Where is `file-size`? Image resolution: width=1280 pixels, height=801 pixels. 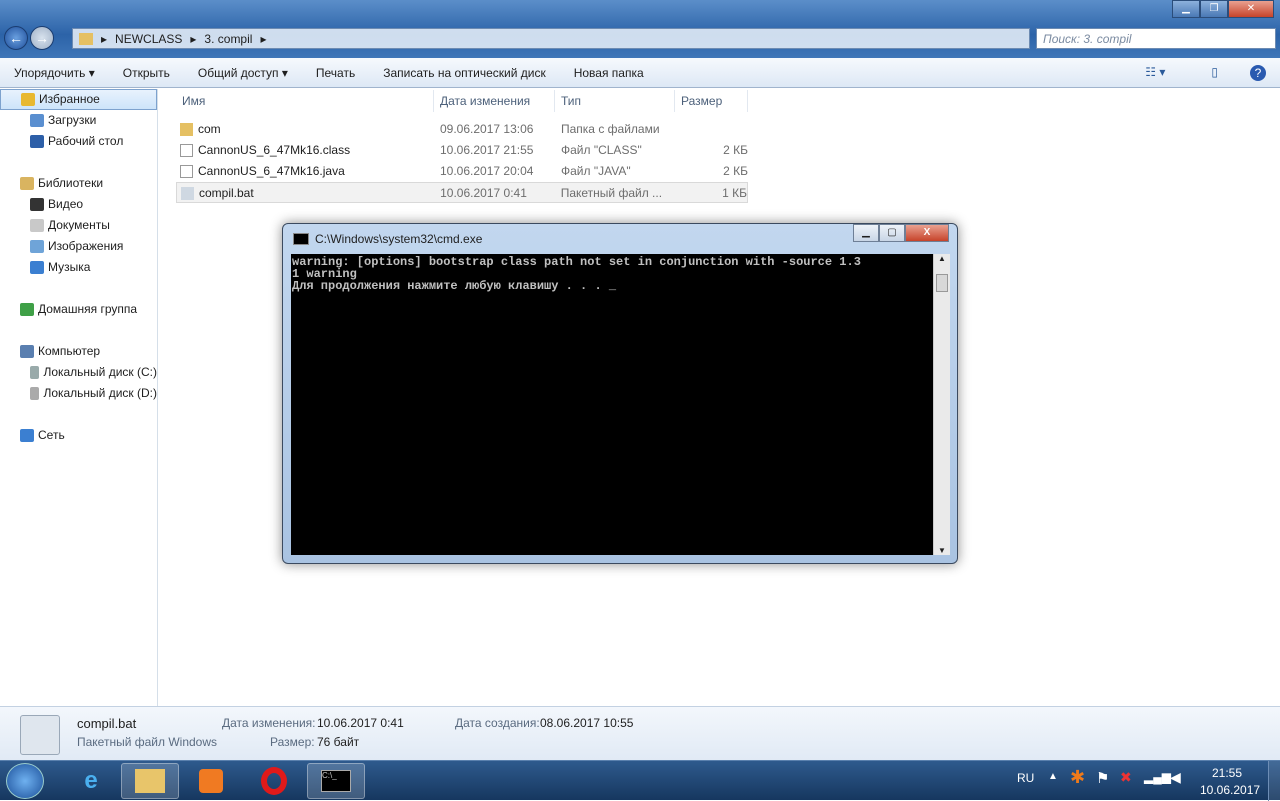
file-size is located at coordinates (711, 129).